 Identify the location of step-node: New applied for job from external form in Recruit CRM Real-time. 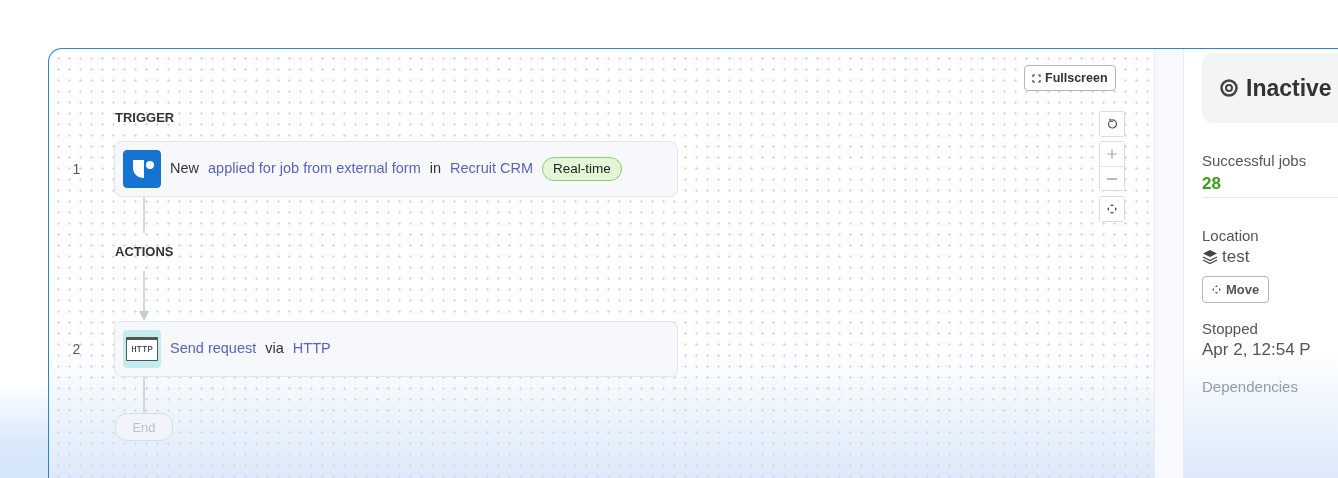
(396, 169).